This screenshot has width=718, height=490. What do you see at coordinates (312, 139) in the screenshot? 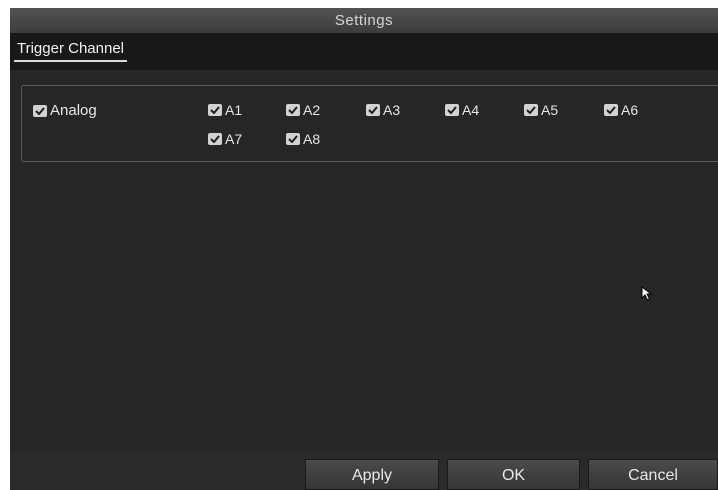
I see `checkbox-label: A8` at bounding box center [312, 139].